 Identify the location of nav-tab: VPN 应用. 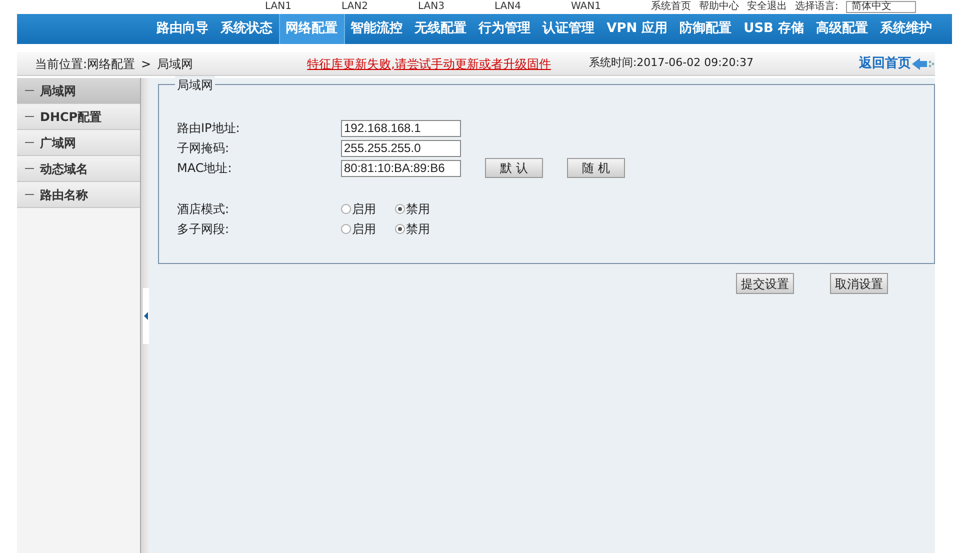
(637, 29).